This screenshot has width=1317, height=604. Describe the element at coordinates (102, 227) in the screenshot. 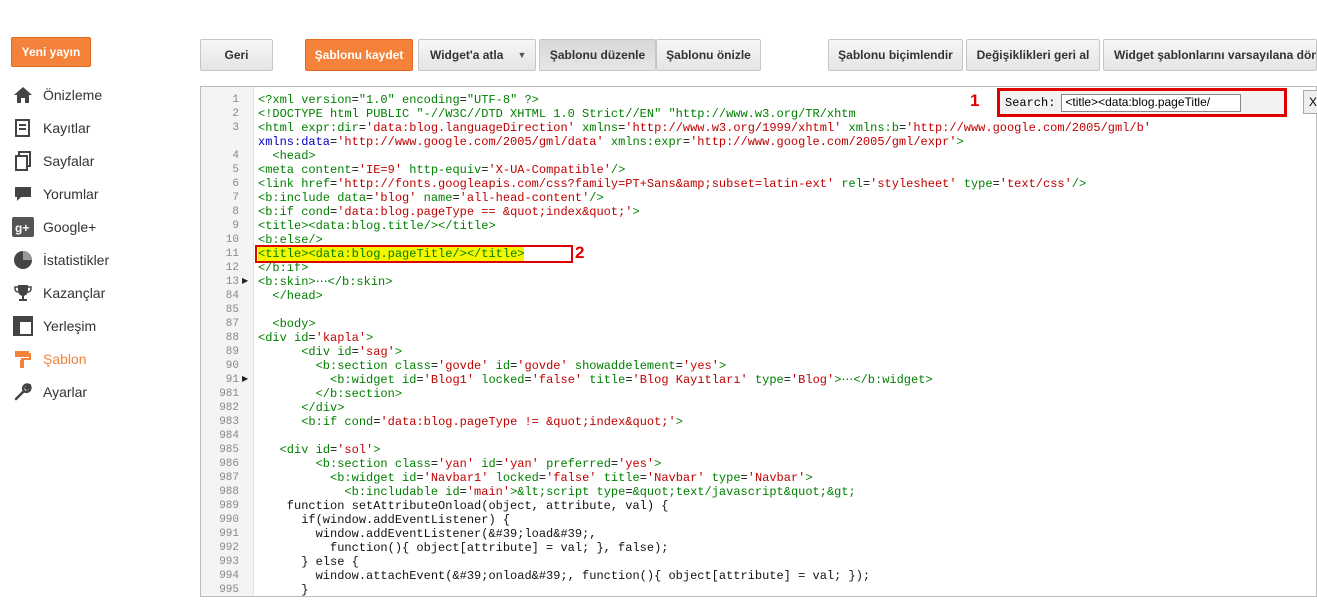

I see `sidebar-item-5: g+ Google+` at that location.